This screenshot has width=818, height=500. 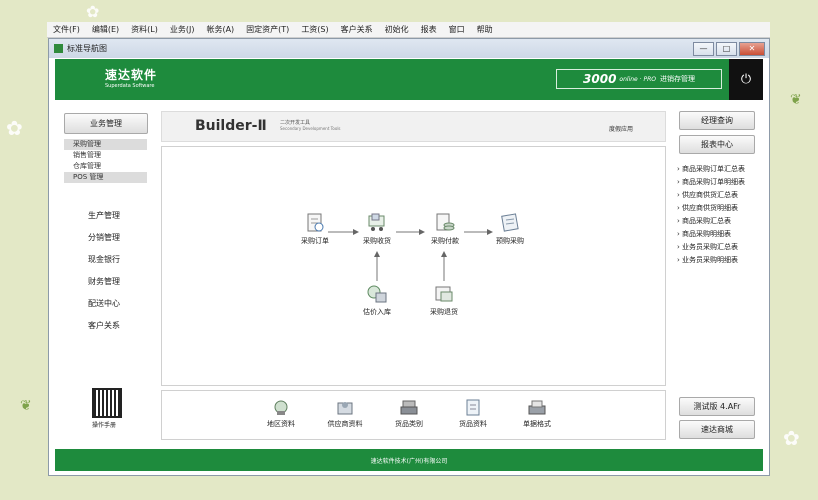 I want to click on manager-query-button: 经理查询, so click(x=717, y=120).